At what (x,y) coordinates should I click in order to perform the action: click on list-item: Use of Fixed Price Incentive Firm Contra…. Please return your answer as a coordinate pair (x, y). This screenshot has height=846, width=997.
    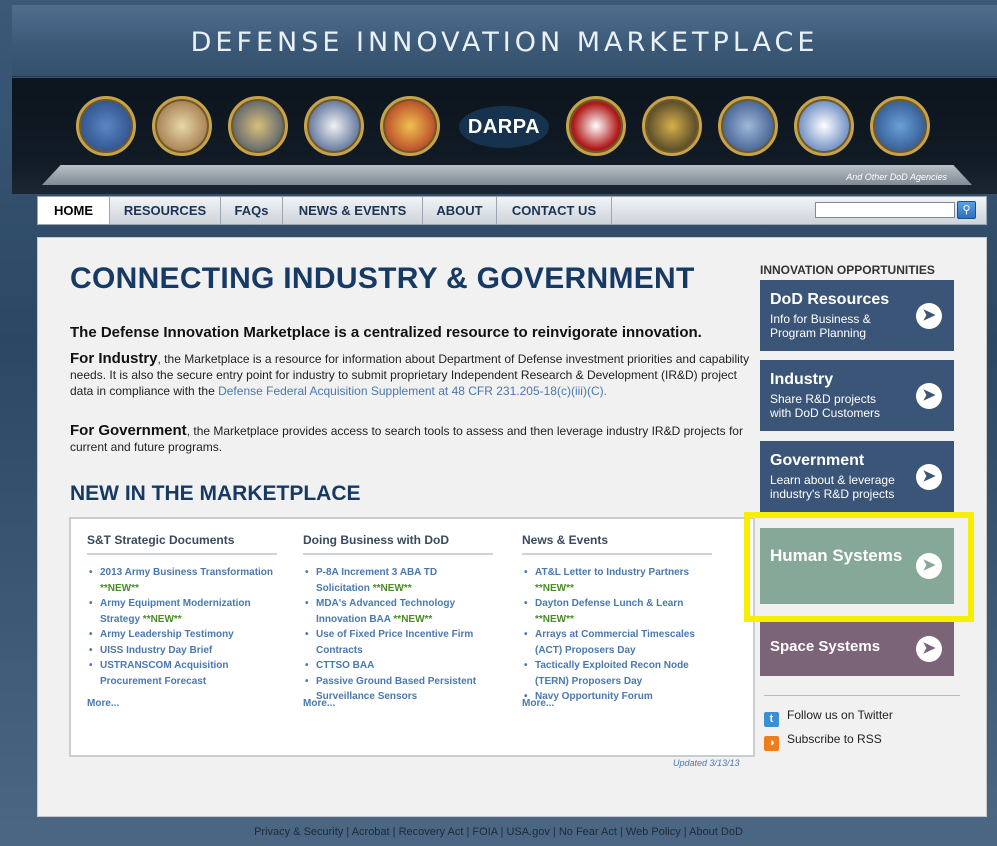
    Looking at the image, I should click on (398, 642).